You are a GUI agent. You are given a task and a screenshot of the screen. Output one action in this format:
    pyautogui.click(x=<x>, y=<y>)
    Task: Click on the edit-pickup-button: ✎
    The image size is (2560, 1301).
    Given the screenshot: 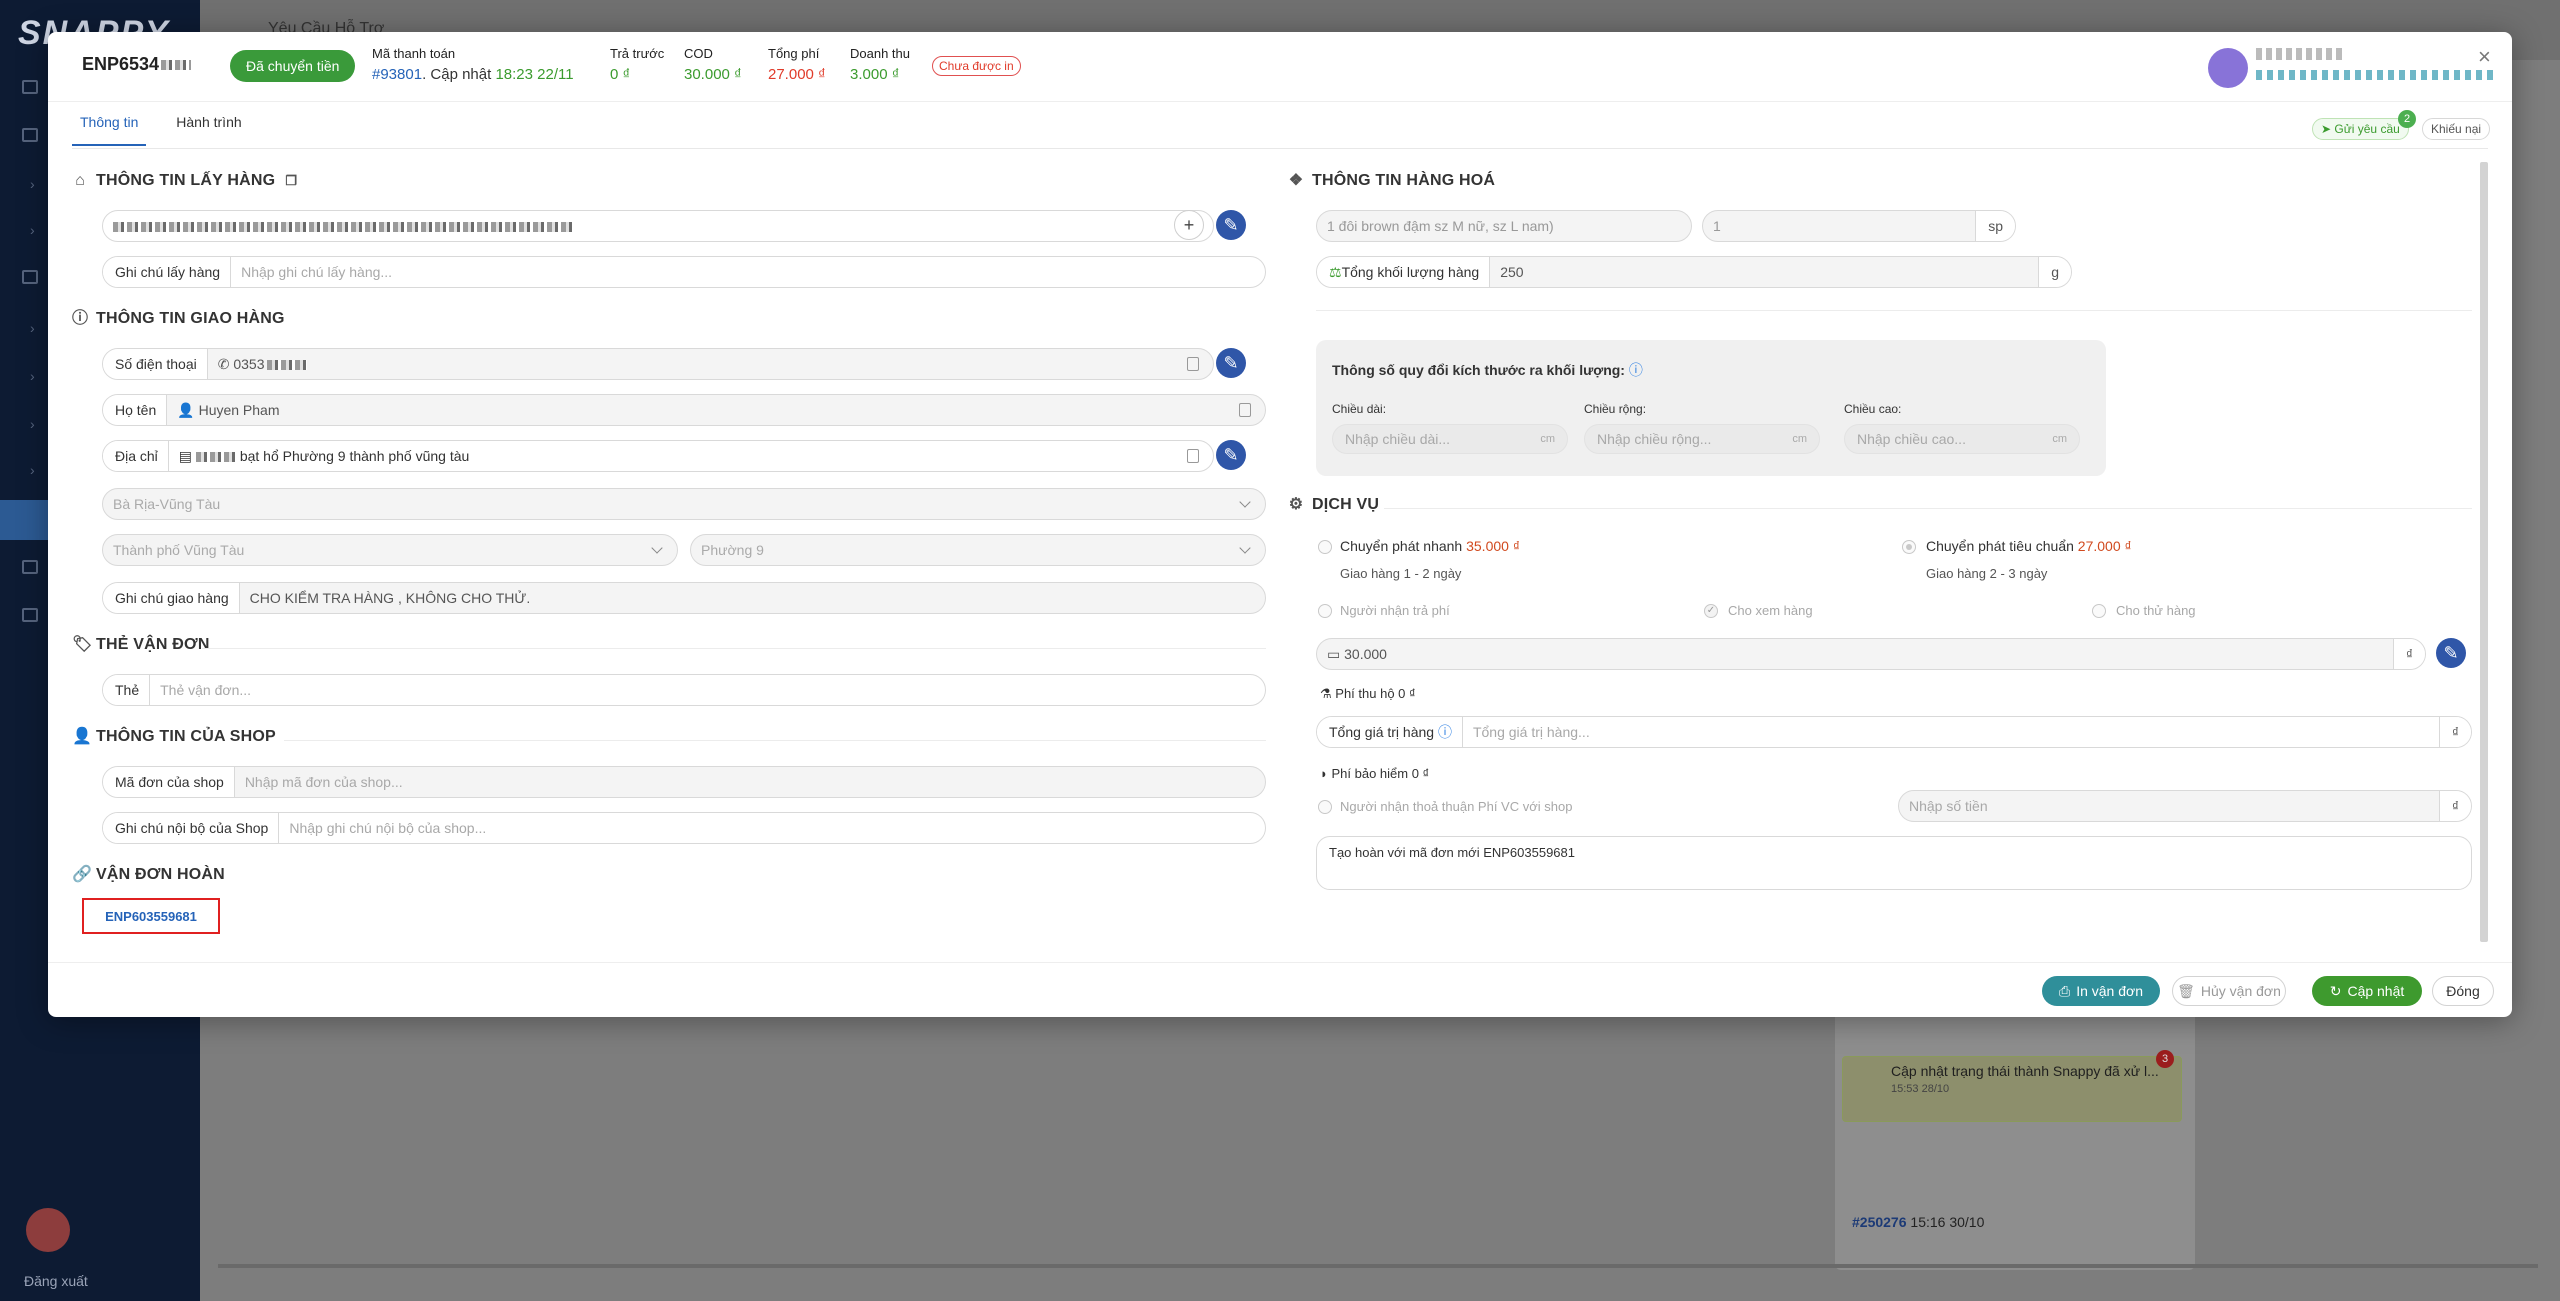 What is the action you would take?
    pyautogui.click(x=1231, y=225)
    